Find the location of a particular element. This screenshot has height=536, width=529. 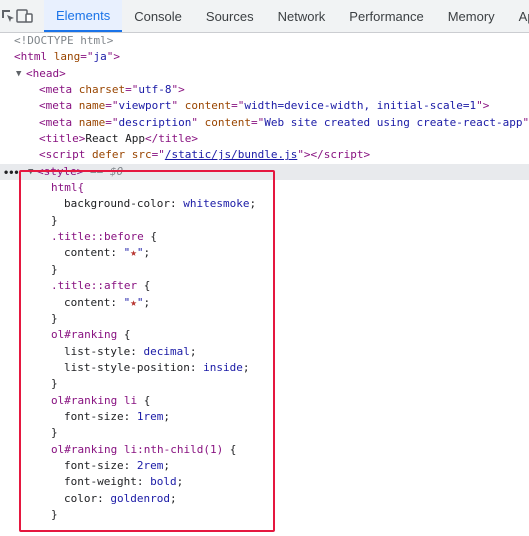

attr-value: description is located at coordinates (155, 122).